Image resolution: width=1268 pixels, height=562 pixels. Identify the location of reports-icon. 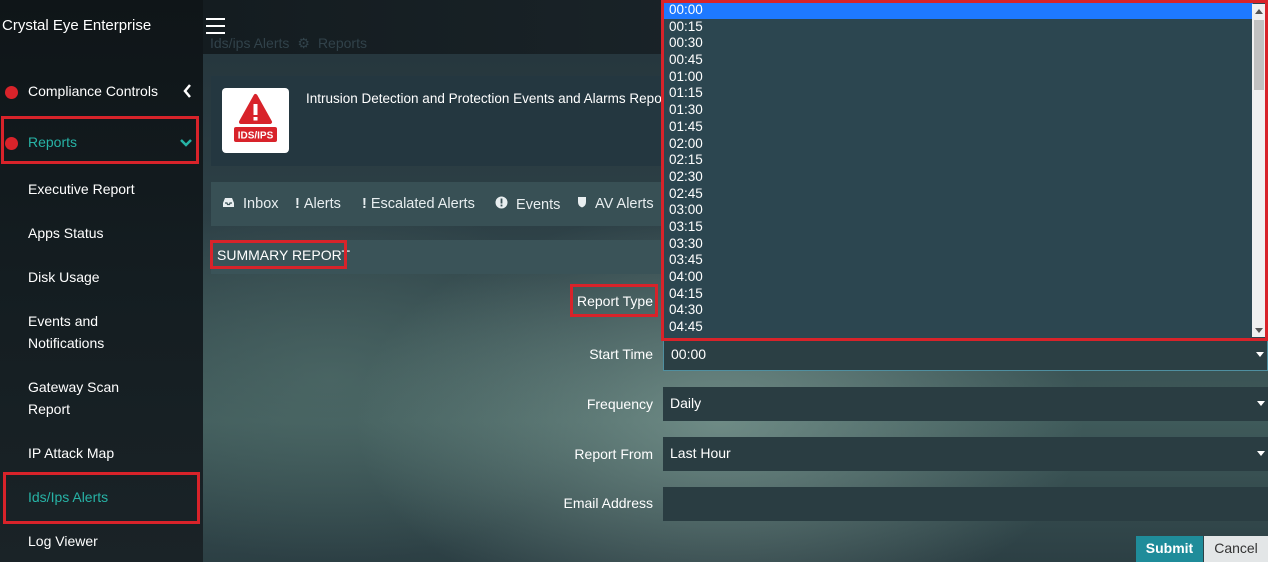
(11, 143).